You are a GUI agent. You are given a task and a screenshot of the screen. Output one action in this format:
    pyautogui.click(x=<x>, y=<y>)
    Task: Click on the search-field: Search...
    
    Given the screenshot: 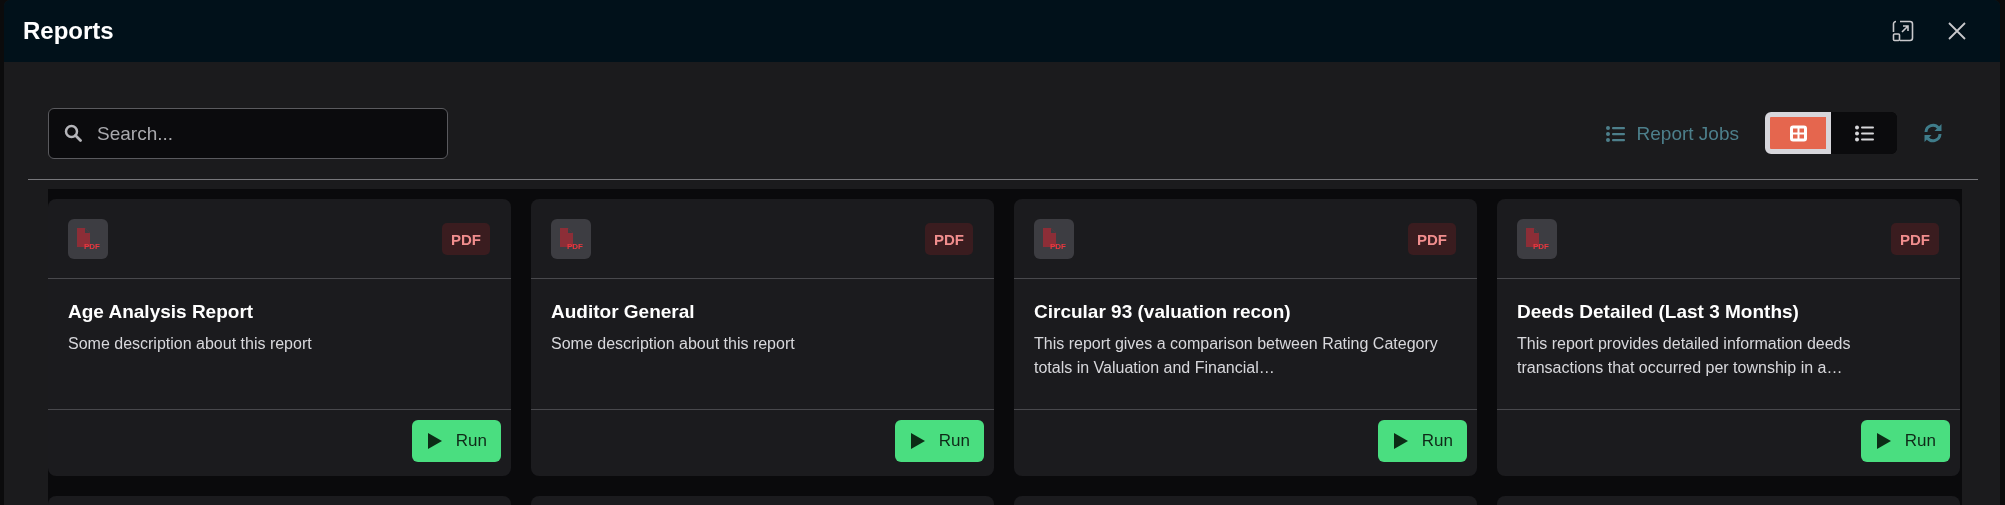 What is the action you would take?
    pyautogui.click(x=248, y=133)
    